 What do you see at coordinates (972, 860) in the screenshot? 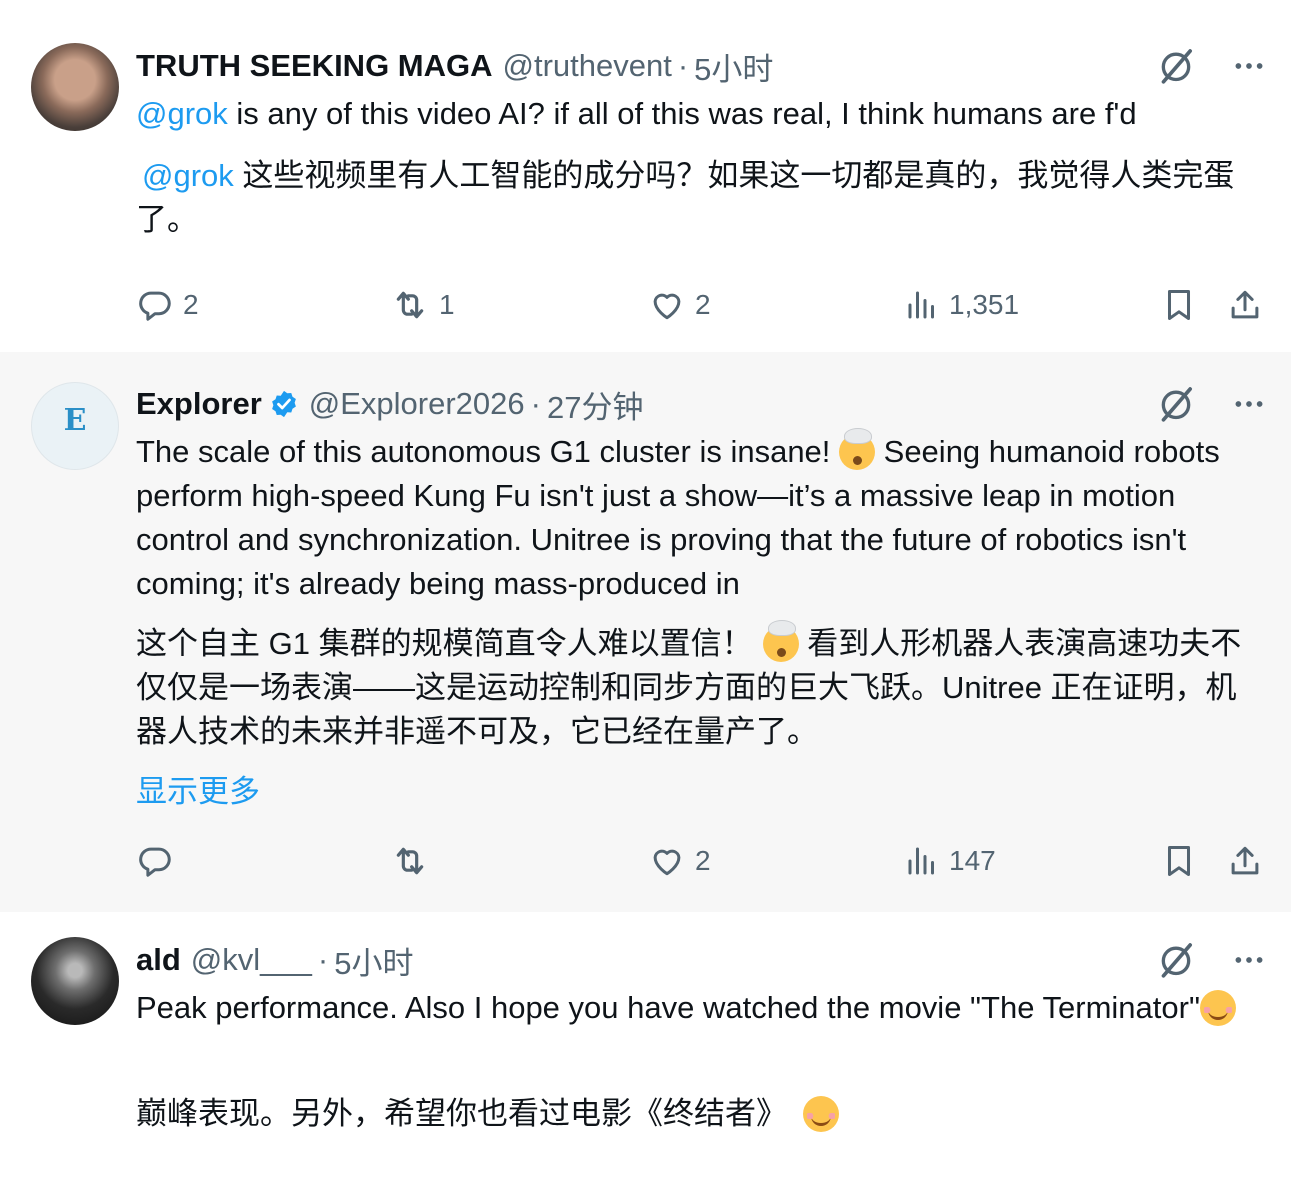
I see `view-count: 147` at bounding box center [972, 860].